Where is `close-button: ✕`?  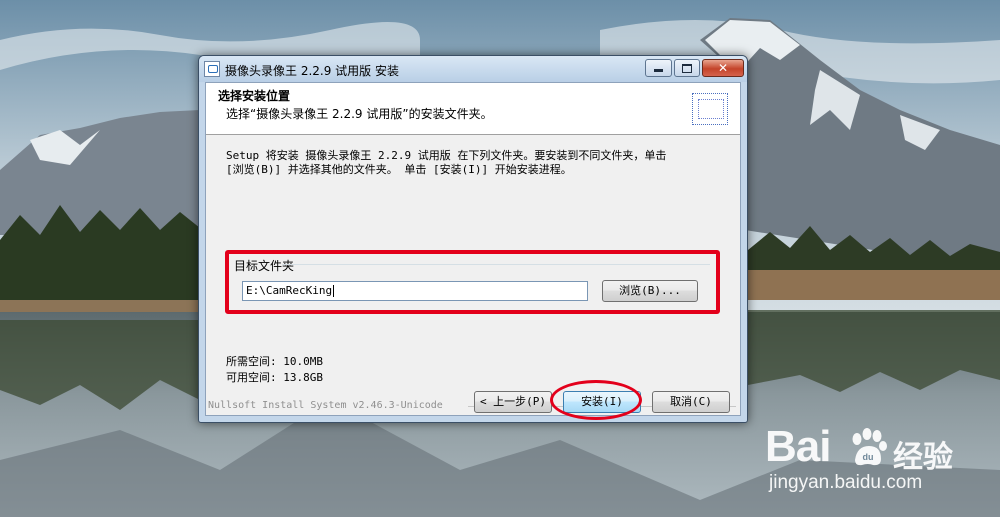 close-button: ✕ is located at coordinates (723, 68).